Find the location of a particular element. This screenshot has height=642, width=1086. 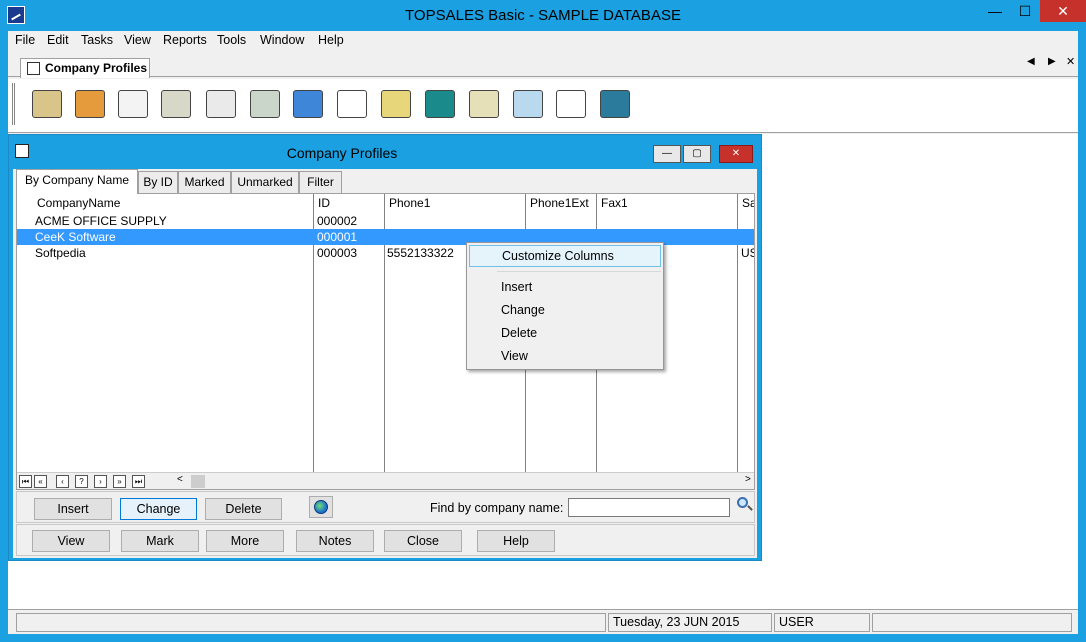

fax-icon is located at coordinates (176, 104).